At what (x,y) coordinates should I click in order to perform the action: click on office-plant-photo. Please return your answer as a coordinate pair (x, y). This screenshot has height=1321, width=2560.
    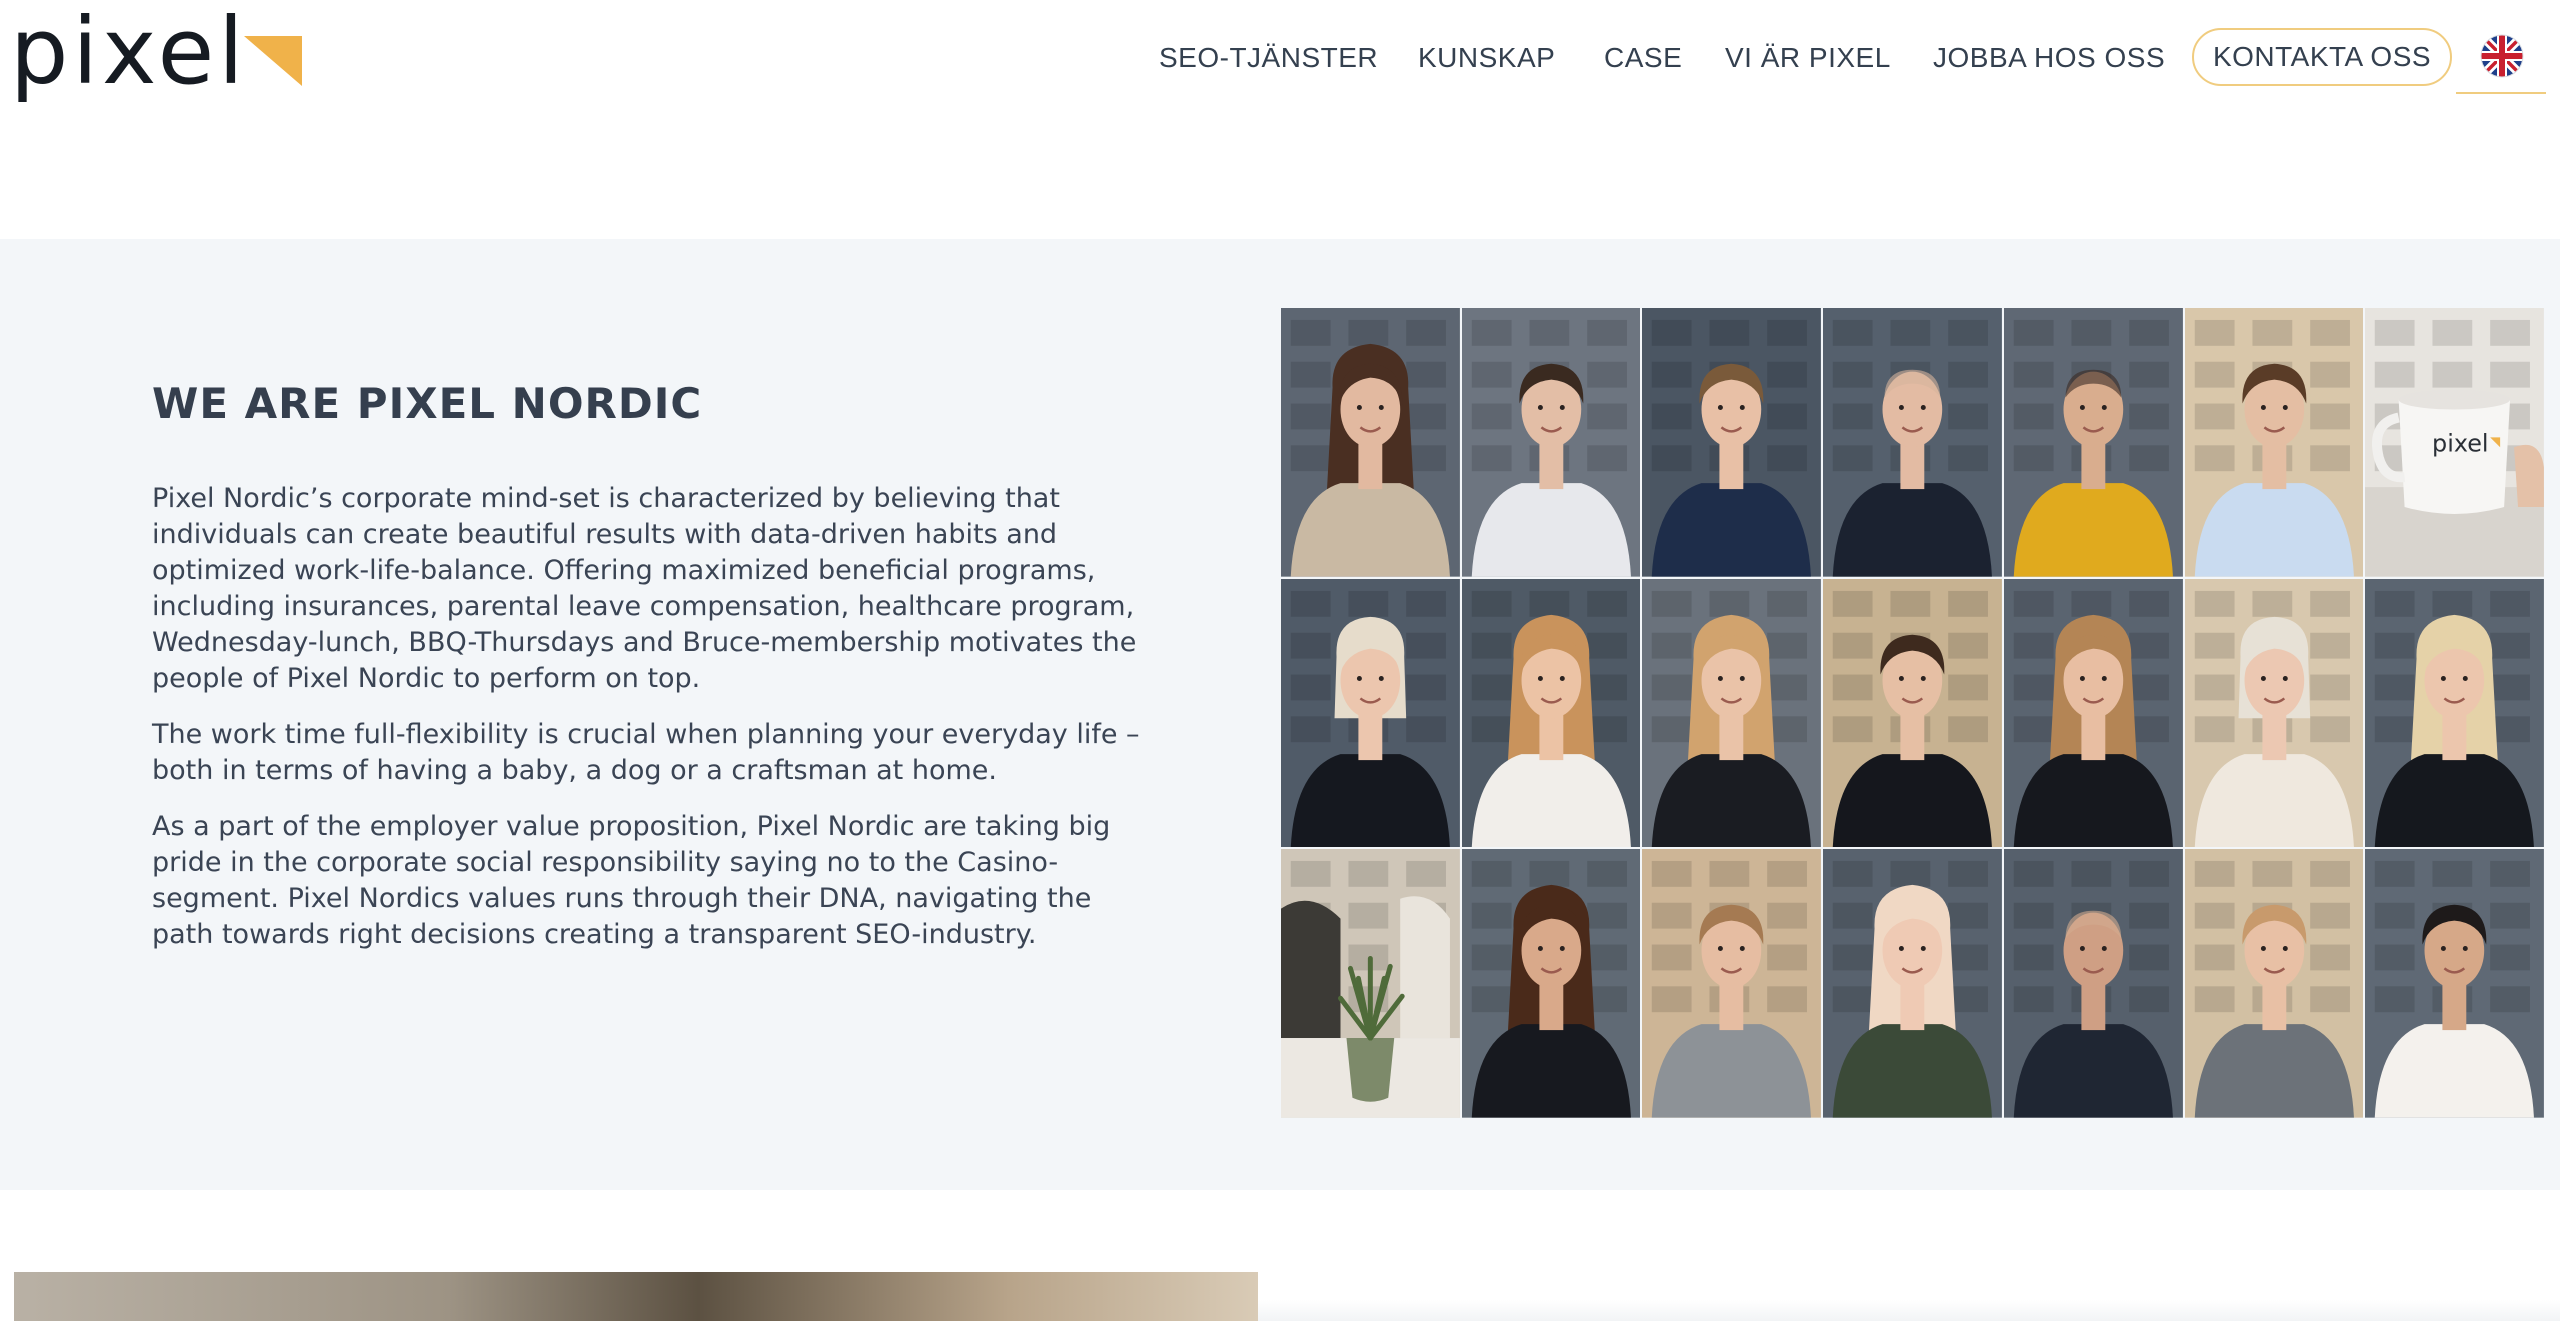
    Looking at the image, I should click on (1370, 983).